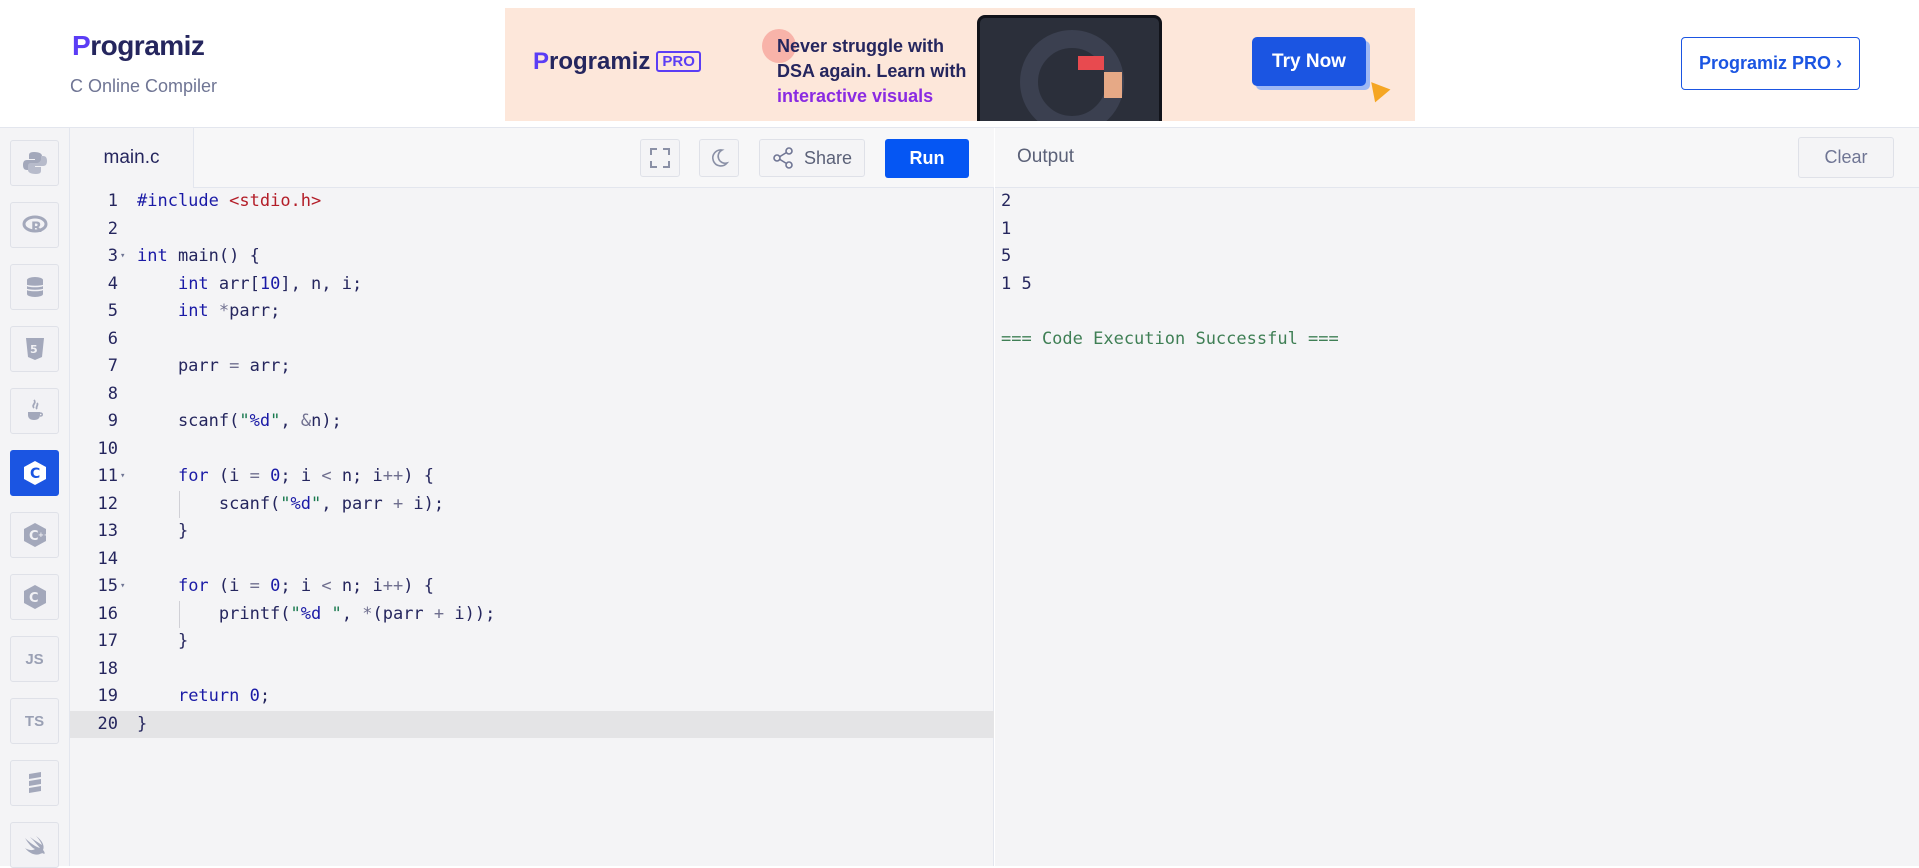 The image size is (1919, 868). I want to click on csharp-icon: C, so click(34, 597).